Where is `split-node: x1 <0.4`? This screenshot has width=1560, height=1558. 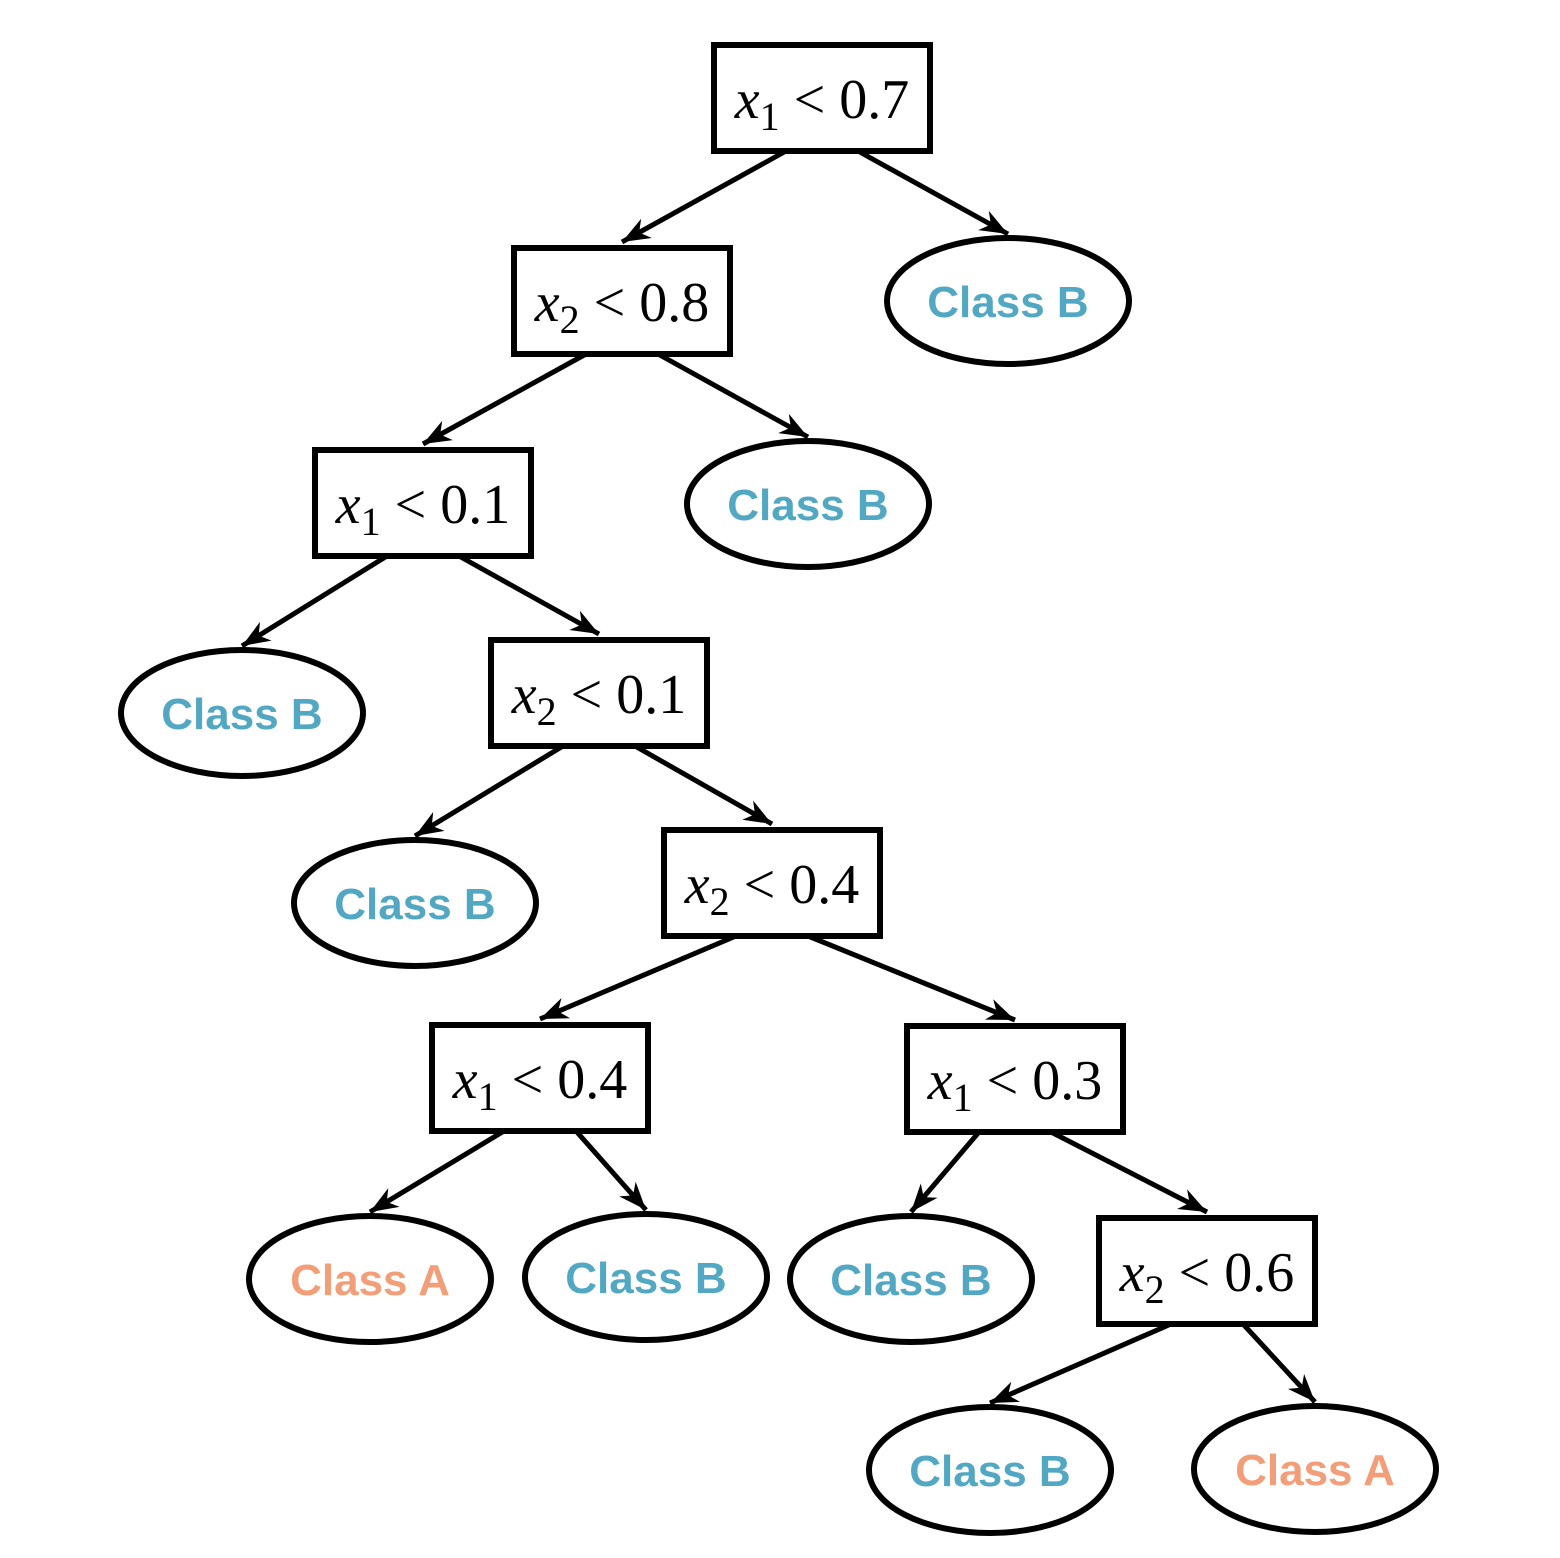
split-node: x1 <0.4 is located at coordinates (540, 1078).